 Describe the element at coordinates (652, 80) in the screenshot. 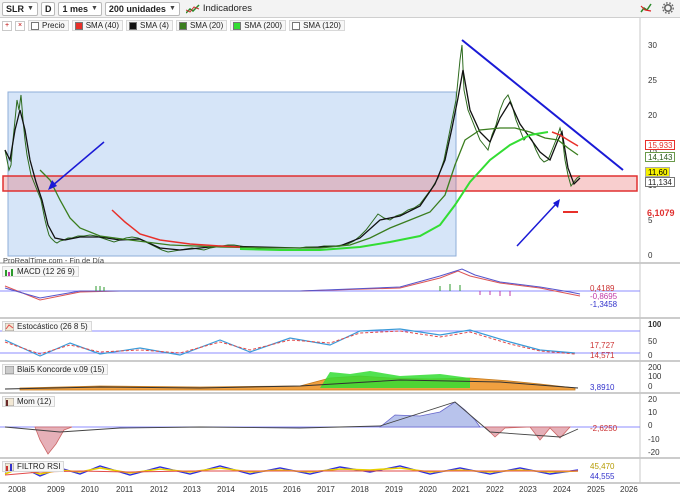

I see `price-axis-label: 25` at that location.